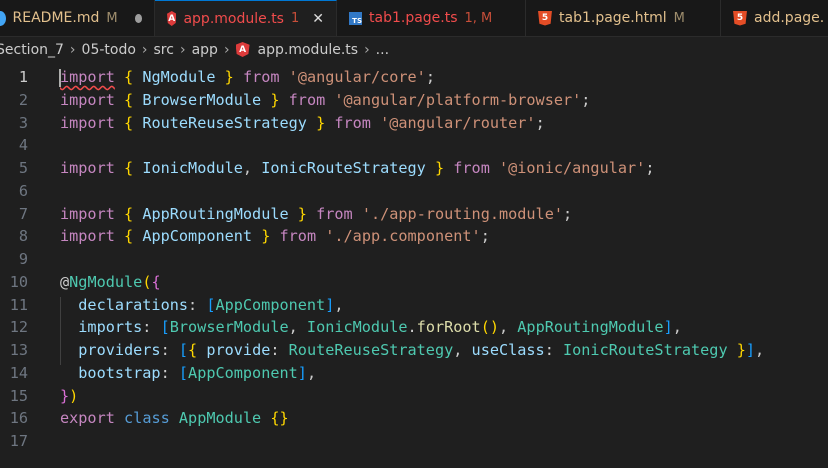 The image size is (828, 468). I want to click on code-line: 9, so click(414, 259).